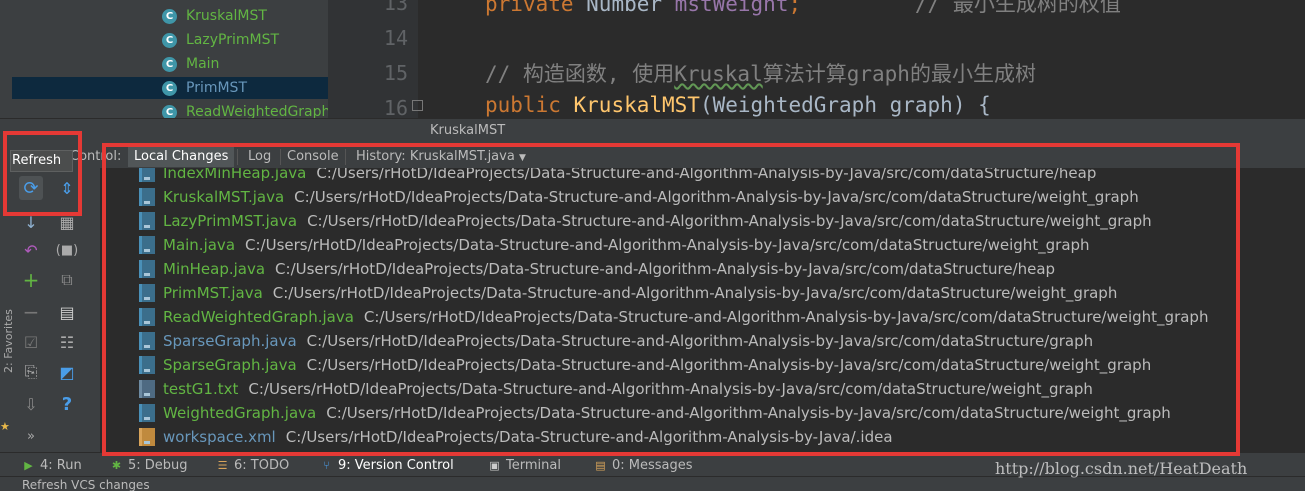 The width and height of the screenshot is (1305, 491). Describe the element at coordinates (395, 73) in the screenshot. I see `line-number: 15` at that location.